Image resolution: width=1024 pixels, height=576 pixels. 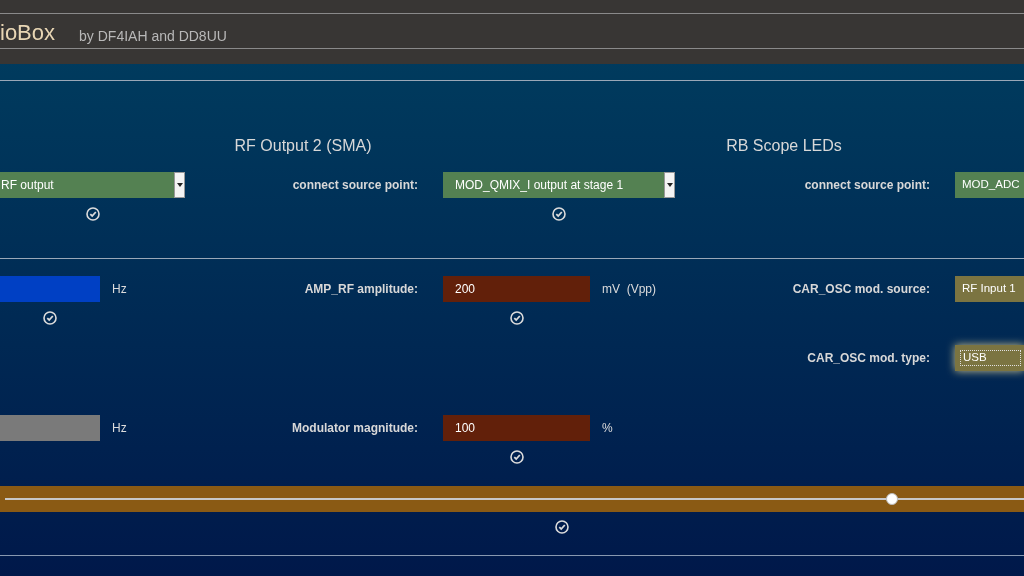 What do you see at coordinates (361, 289) in the screenshot?
I see `field-label: AMP_RF amplitude:` at bounding box center [361, 289].